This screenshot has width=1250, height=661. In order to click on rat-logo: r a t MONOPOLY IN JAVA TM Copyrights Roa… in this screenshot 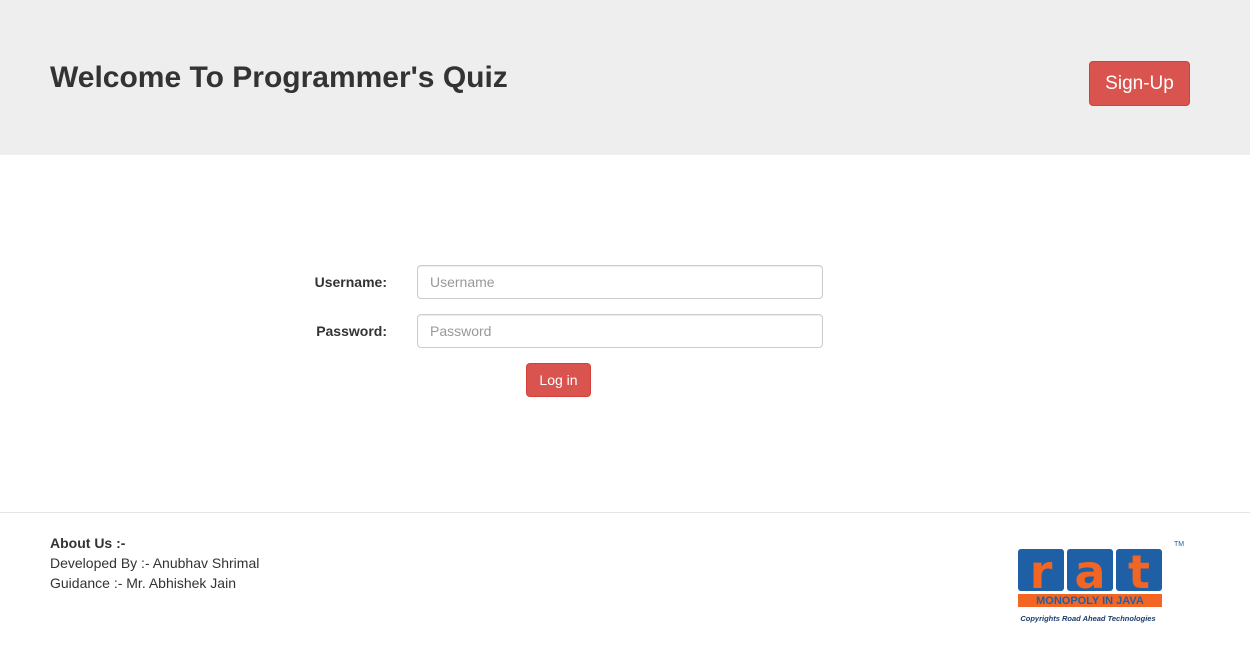, I will do `click(1106, 582)`.